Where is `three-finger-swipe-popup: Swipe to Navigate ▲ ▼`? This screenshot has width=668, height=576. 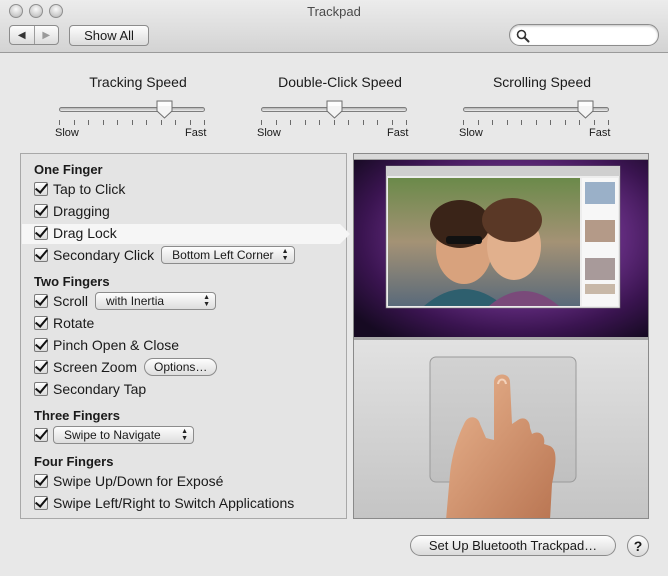
three-finger-swipe-popup: Swipe to Navigate ▲ ▼ is located at coordinates (123, 435).